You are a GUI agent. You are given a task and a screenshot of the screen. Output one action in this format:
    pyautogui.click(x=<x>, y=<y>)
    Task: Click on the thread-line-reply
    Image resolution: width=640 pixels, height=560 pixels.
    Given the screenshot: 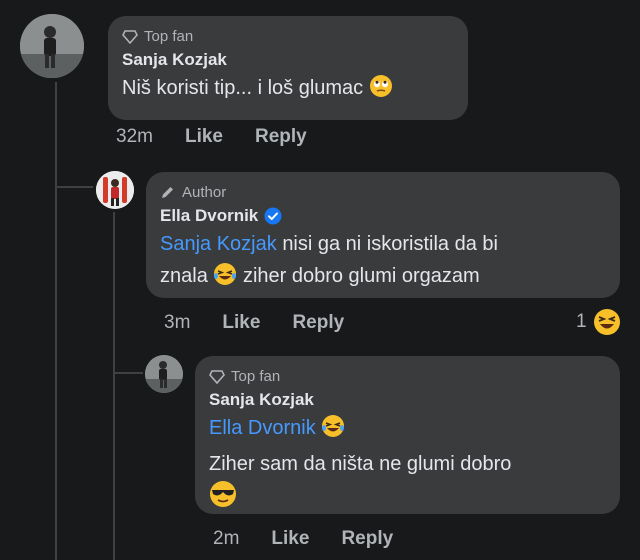 What is the action you would take?
    pyautogui.click(x=114, y=386)
    